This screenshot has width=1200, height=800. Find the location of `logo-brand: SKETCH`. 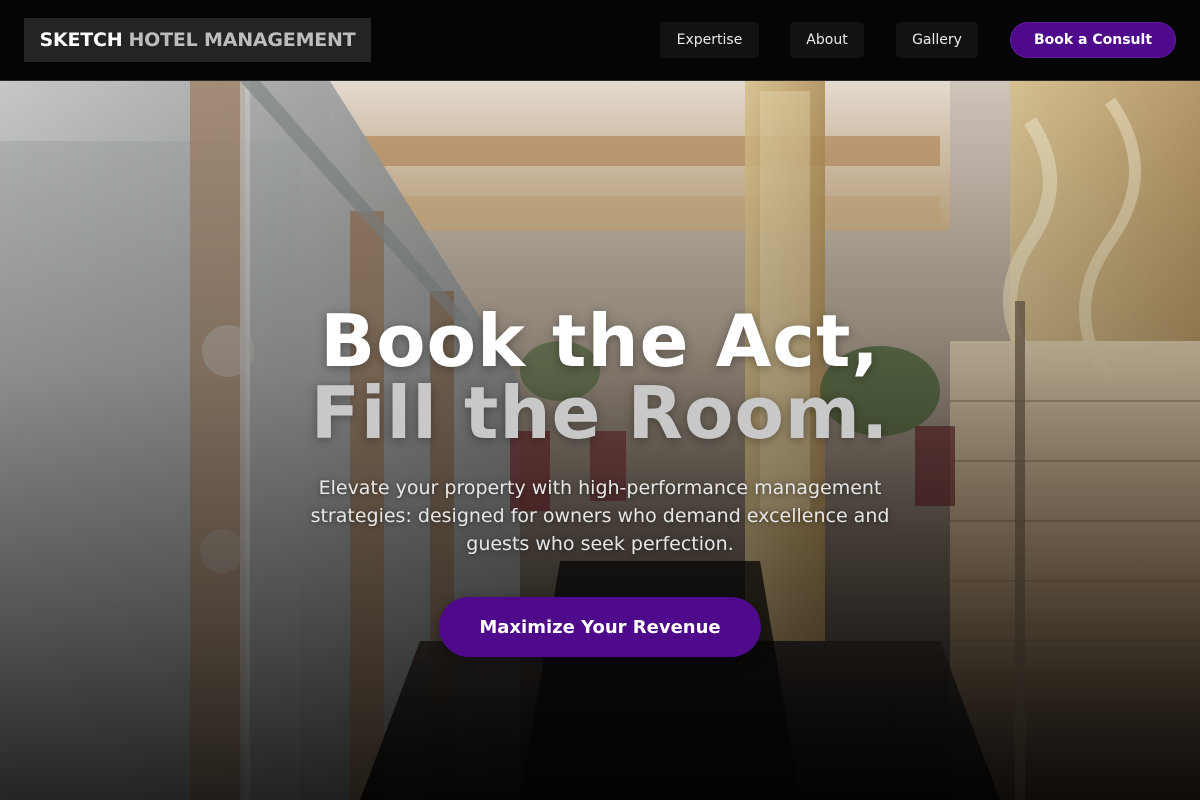

logo-brand: SKETCH is located at coordinates (81, 40).